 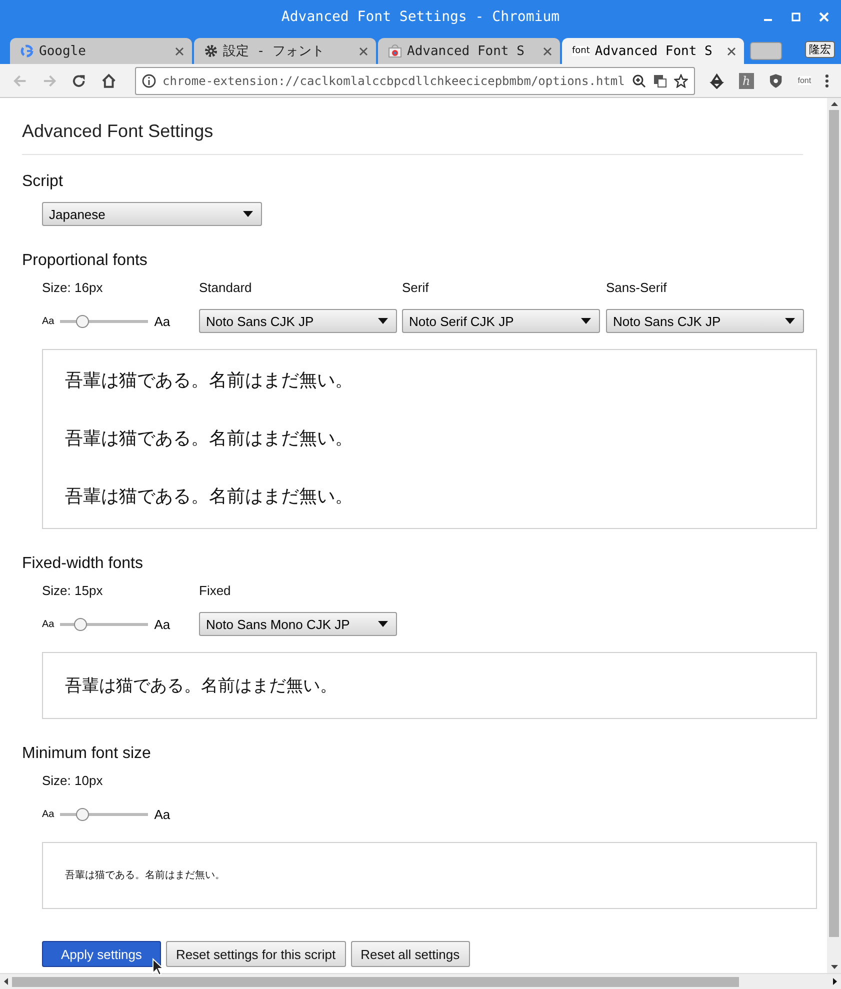 I want to click on star-icon, so click(x=681, y=81).